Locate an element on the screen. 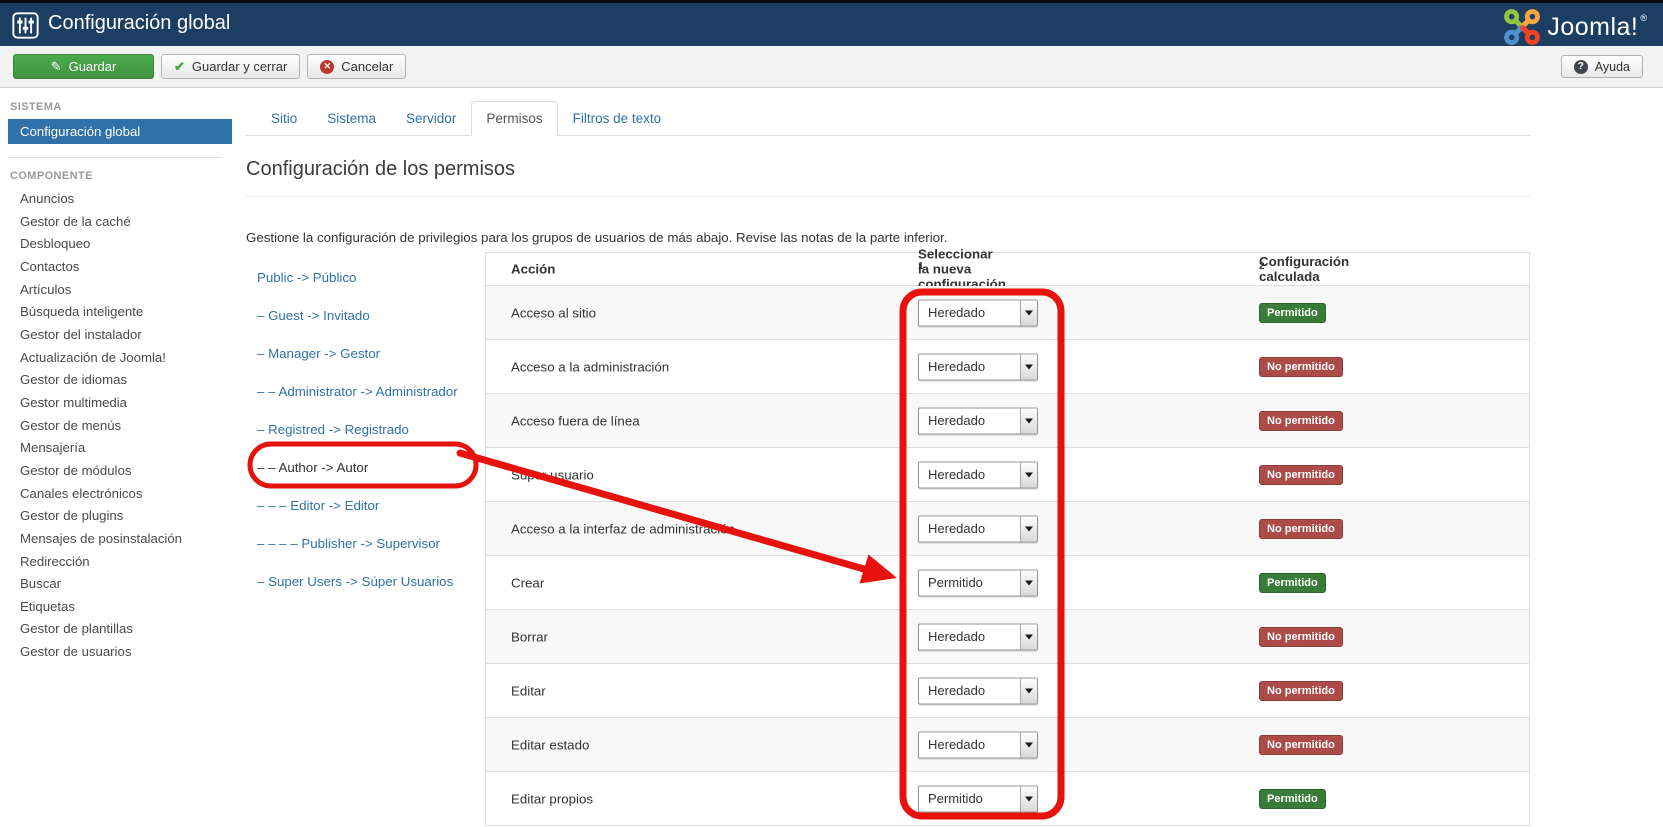  user-group-link: – – – – Publisher -> Supervisor is located at coordinates (364, 543).